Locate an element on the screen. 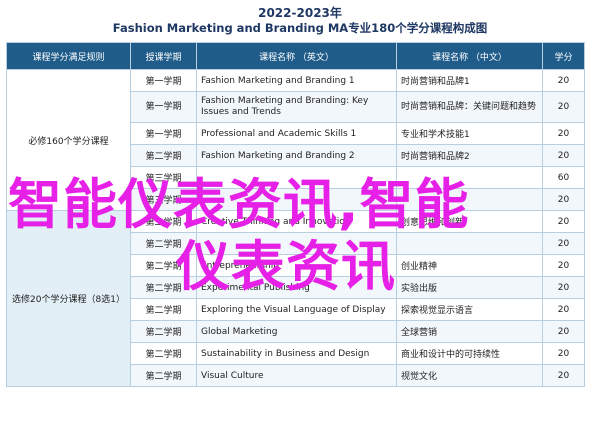  course-name-en: Fashion Marketing and Branding 1 is located at coordinates (296, 80).